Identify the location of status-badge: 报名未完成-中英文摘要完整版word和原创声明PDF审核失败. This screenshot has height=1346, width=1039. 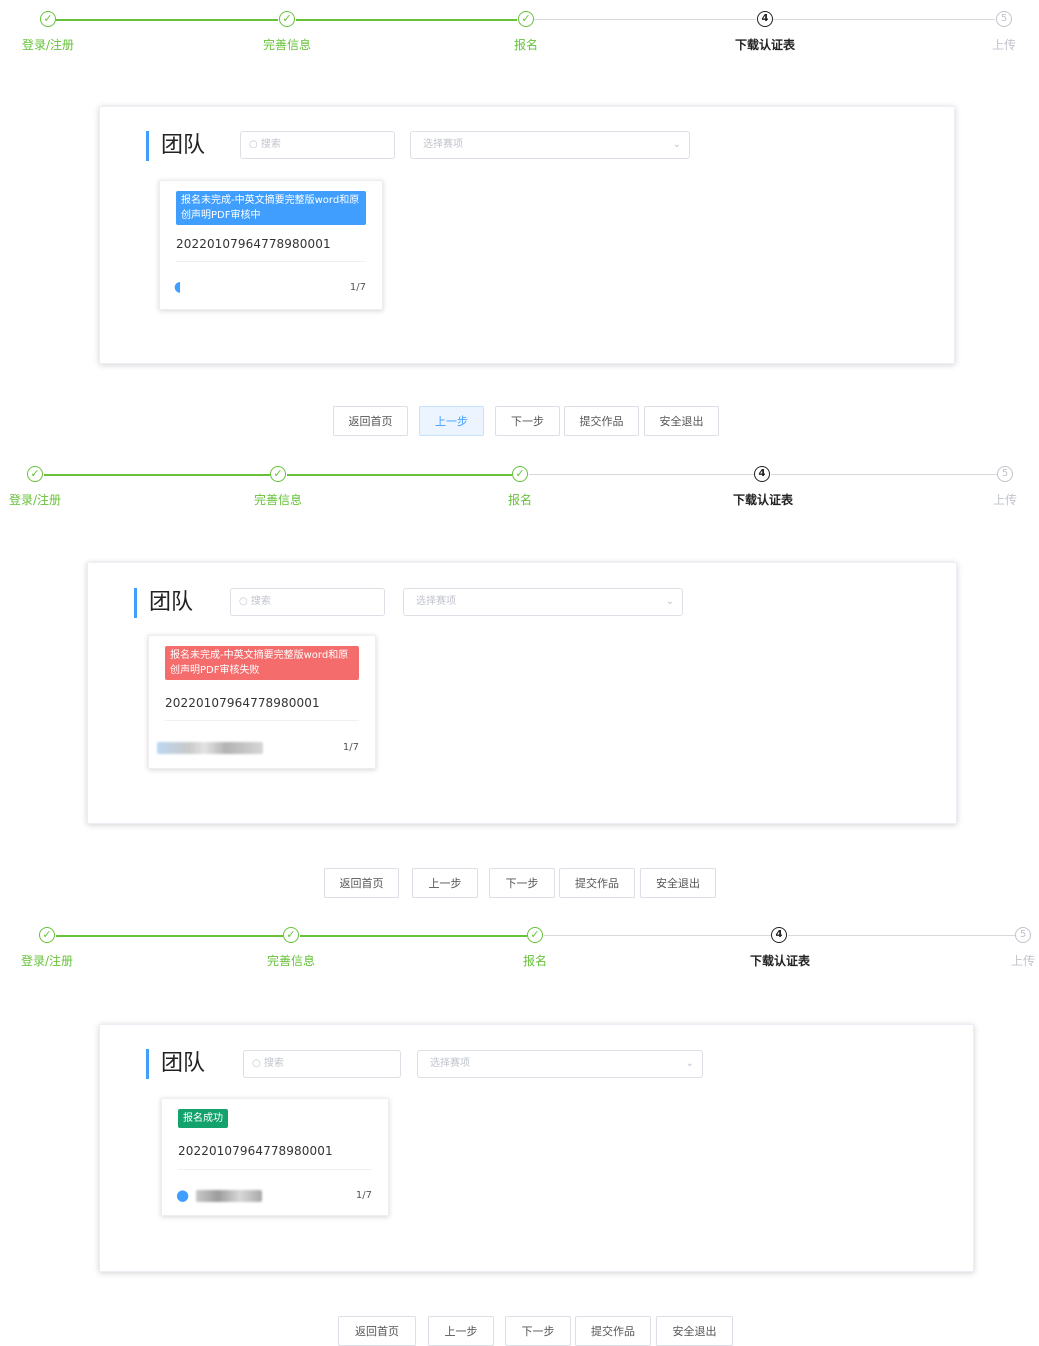
(262, 663).